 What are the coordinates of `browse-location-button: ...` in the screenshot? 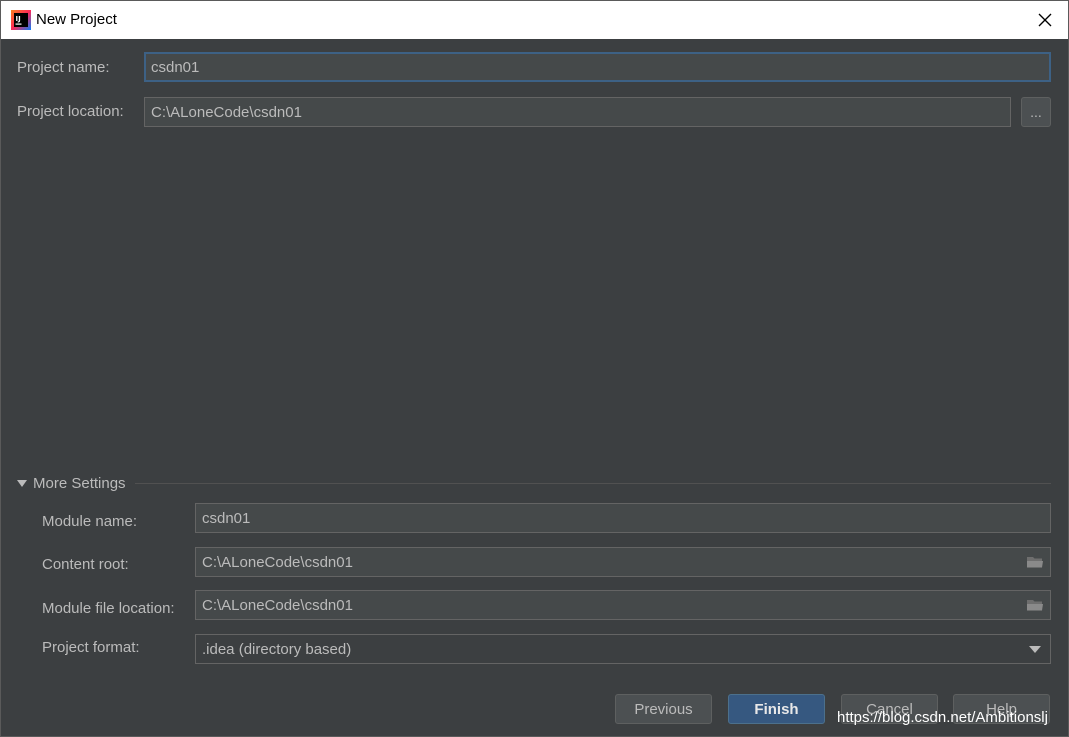 It's located at (1036, 112).